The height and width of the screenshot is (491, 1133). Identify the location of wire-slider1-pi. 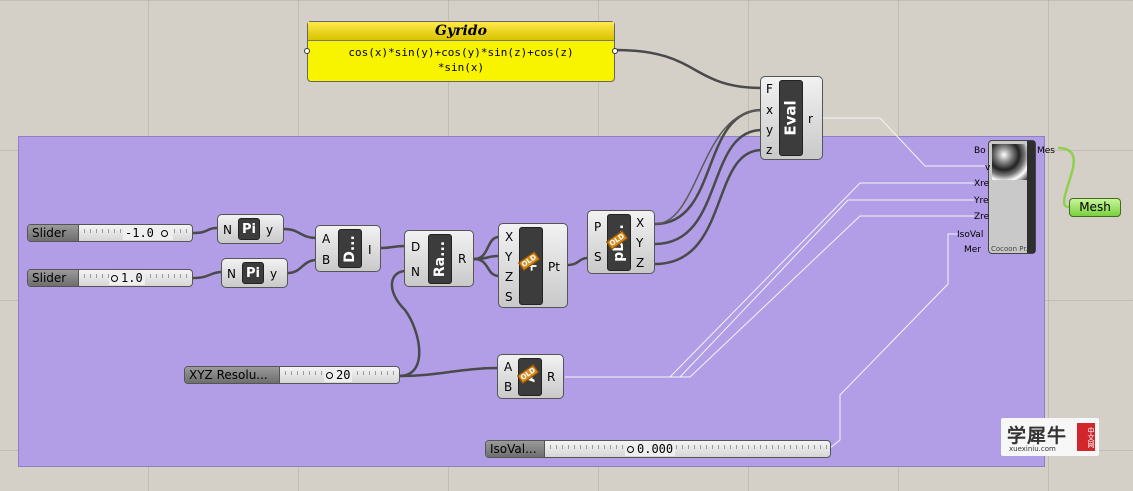
(205, 230).